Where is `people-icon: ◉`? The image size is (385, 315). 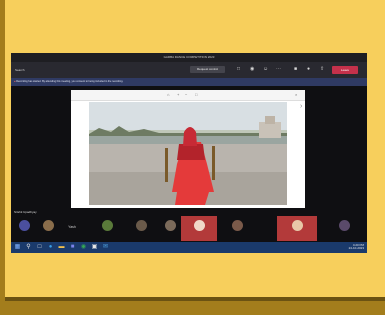
people-icon: ◉ is located at coordinates (252, 69).